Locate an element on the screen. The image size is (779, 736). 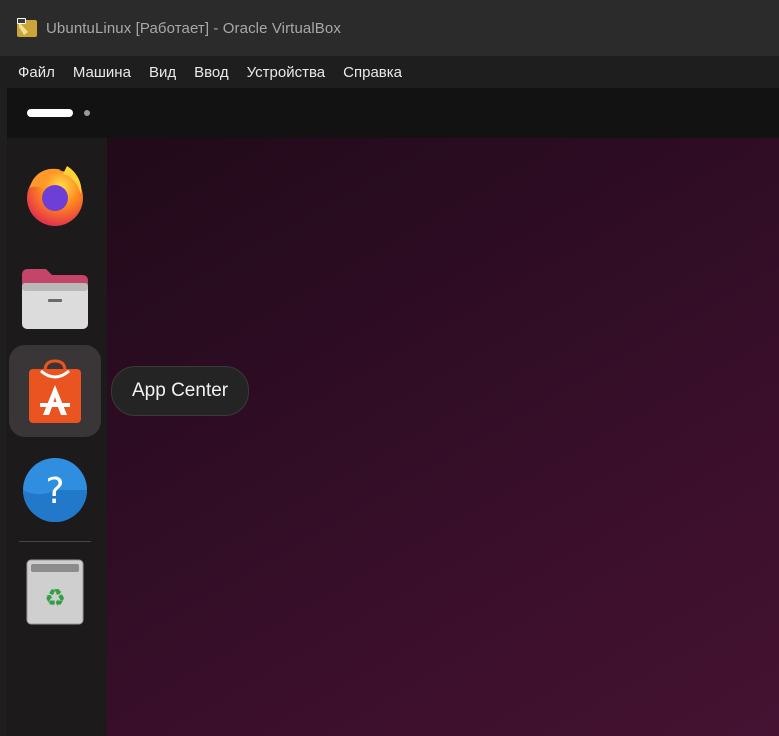
workspace-indicator is located at coordinates (87, 113).